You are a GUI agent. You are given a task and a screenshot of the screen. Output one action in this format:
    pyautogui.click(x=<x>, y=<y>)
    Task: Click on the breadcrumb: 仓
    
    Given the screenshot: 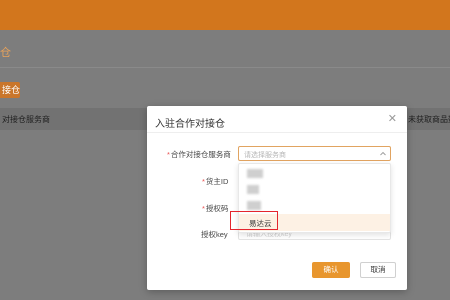 What is the action you would take?
    pyautogui.click(x=5, y=53)
    